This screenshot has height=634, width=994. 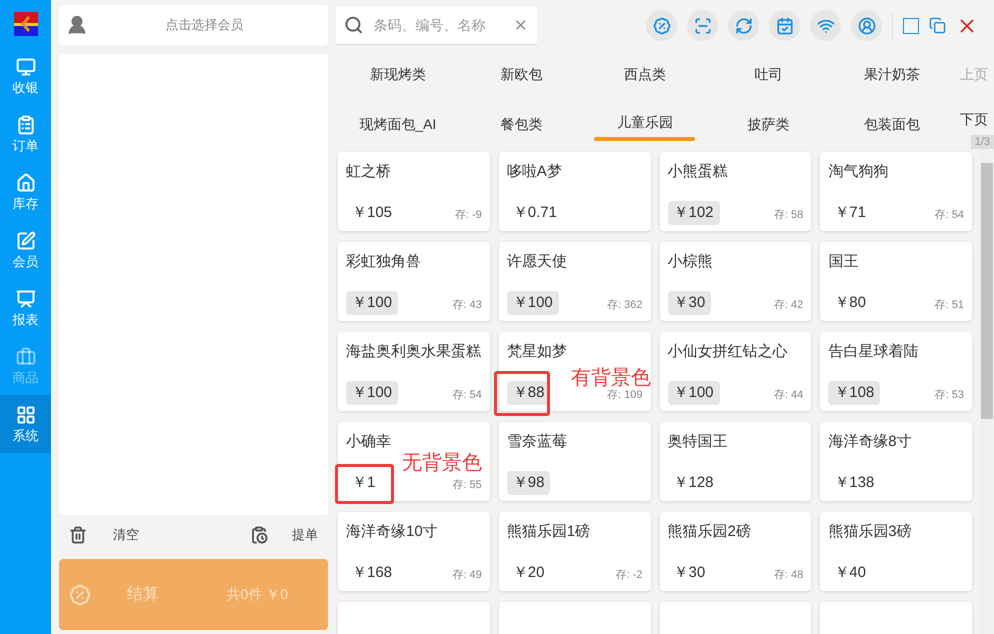 What do you see at coordinates (728, 352) in the screenshot?
I see `product-name: 小仙女拼红钻之心` at bounding box center [728, 352].